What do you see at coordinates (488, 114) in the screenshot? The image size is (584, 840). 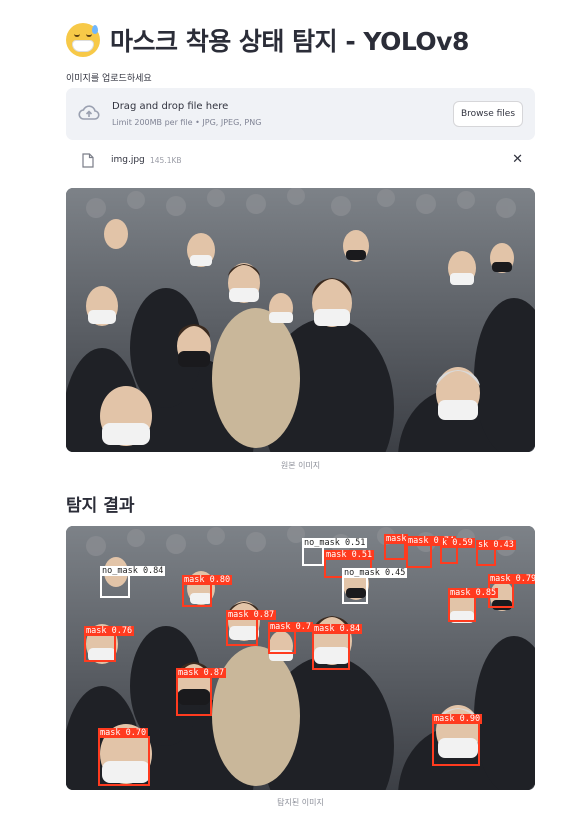 I see `browse-files-button: Browse files` at bounding box center [488, 114].